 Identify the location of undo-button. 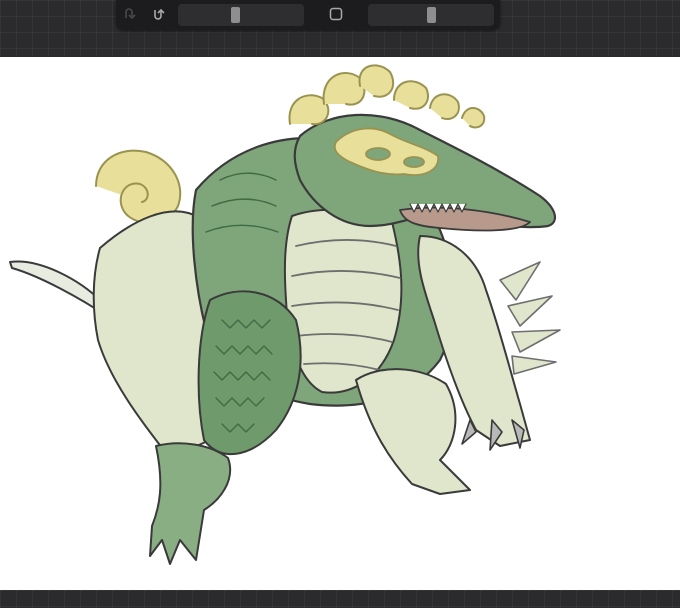
(130, 15).